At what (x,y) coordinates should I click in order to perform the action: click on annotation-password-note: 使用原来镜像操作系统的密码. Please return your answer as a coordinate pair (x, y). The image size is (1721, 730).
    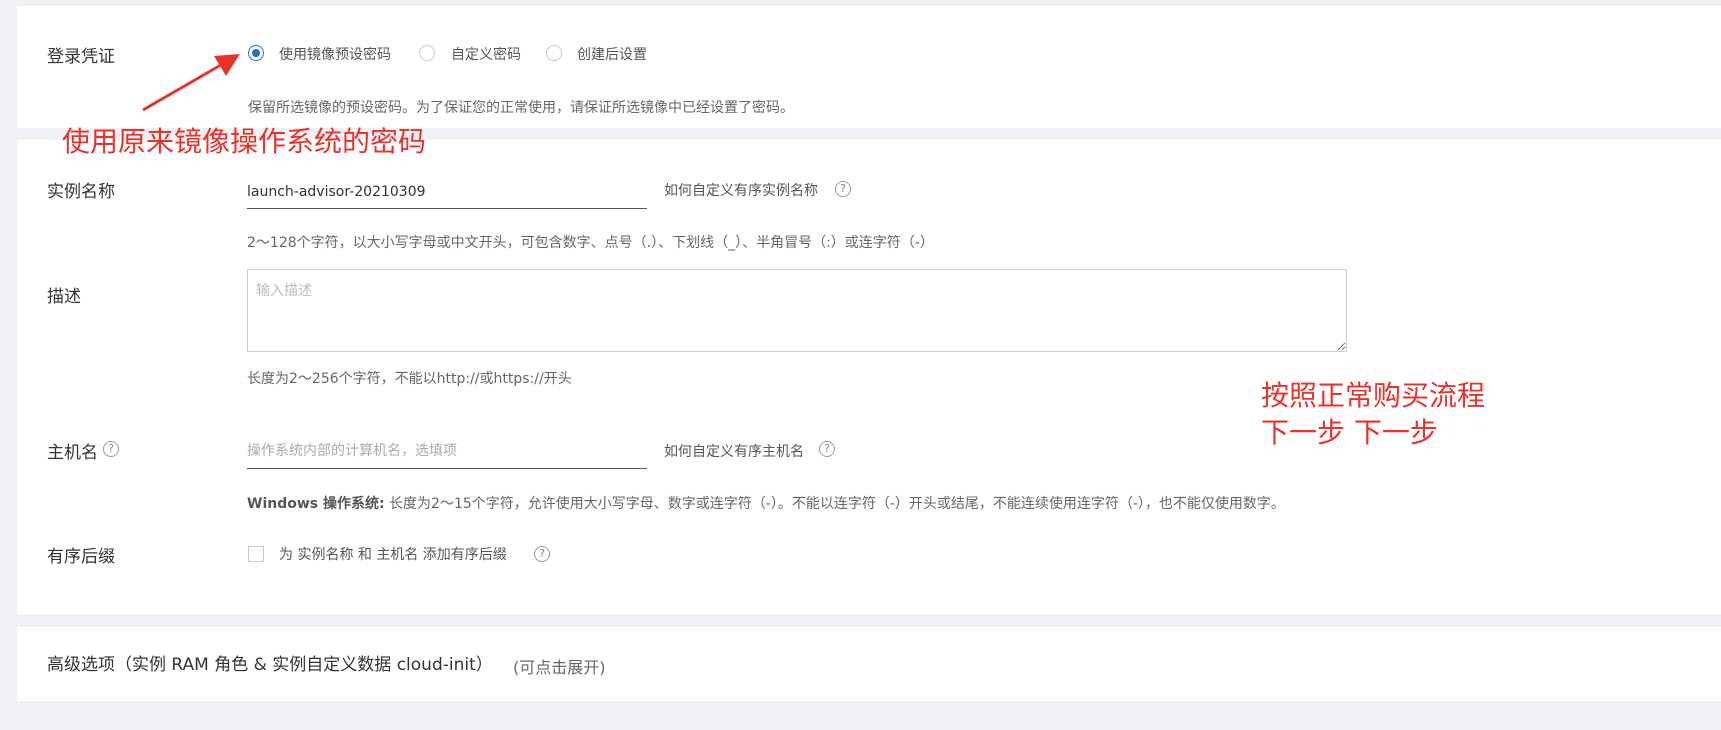
    Looking at the image, I should click on (244, 141).